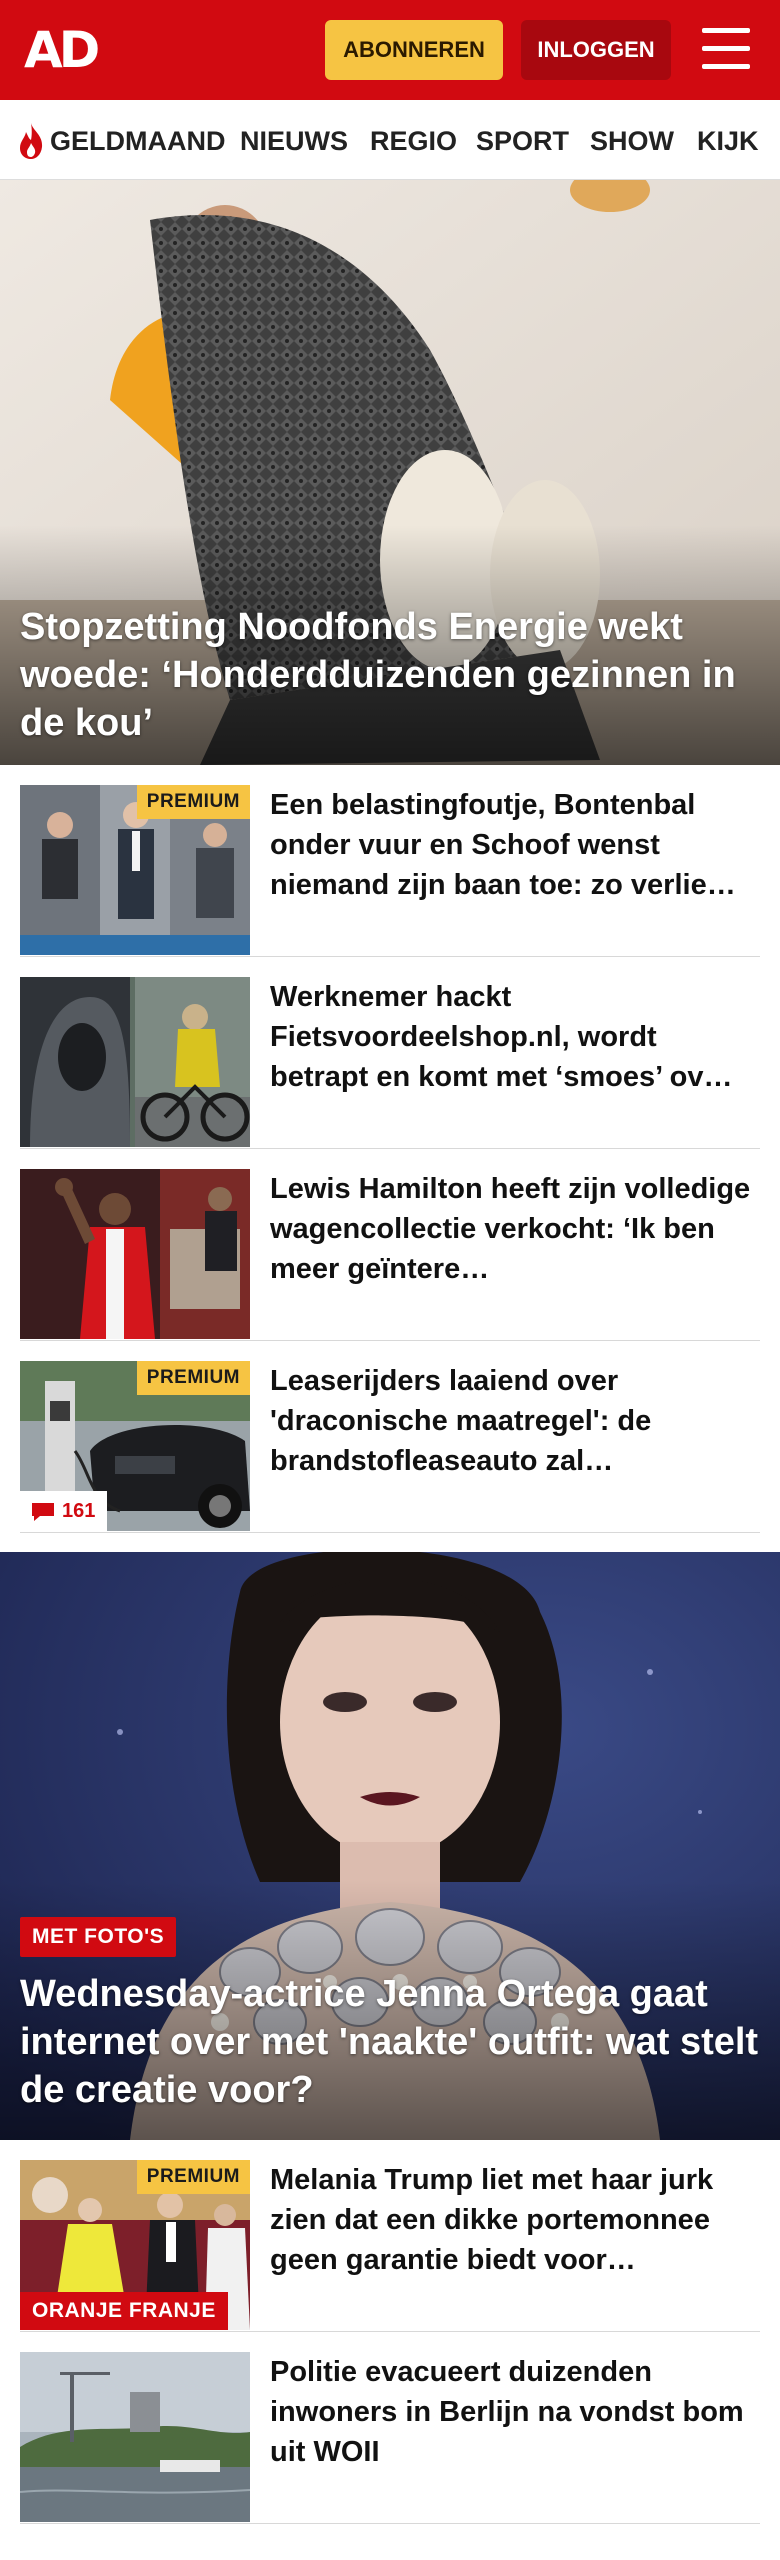 This screenshot has height=2560, width=780. I want to click on nav-item-sport: SPORT, so click(522, 141).